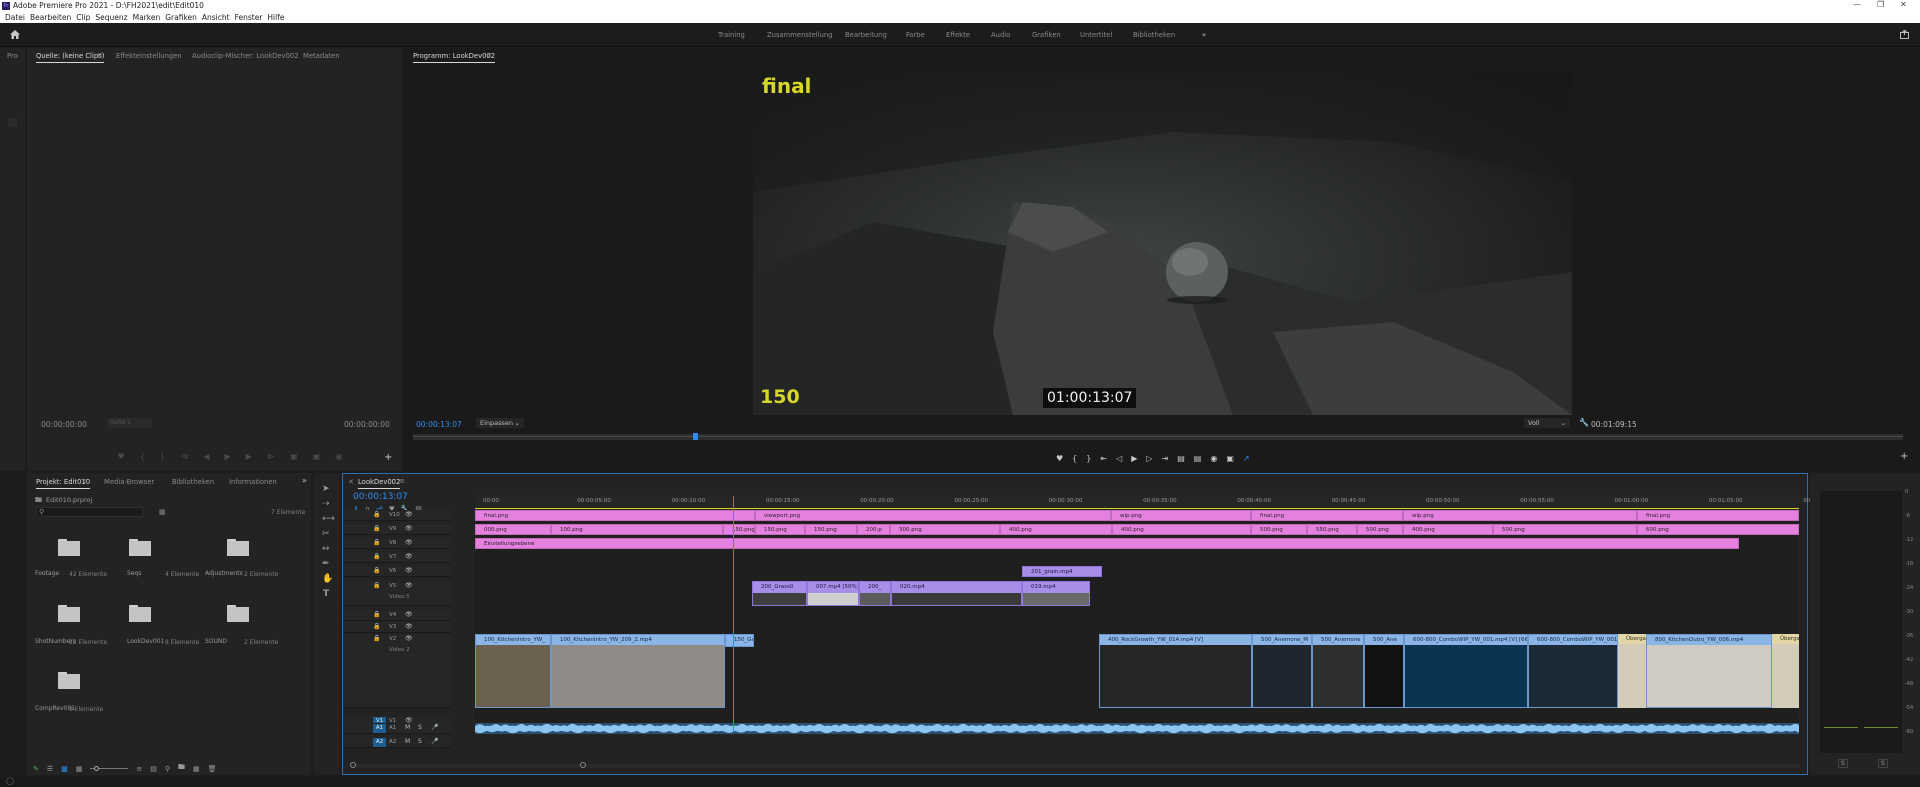 Image resolution: width=1920 pixels, height=787 pixels. I want to click on clip-020: 020.mp4, so click(956, 593).